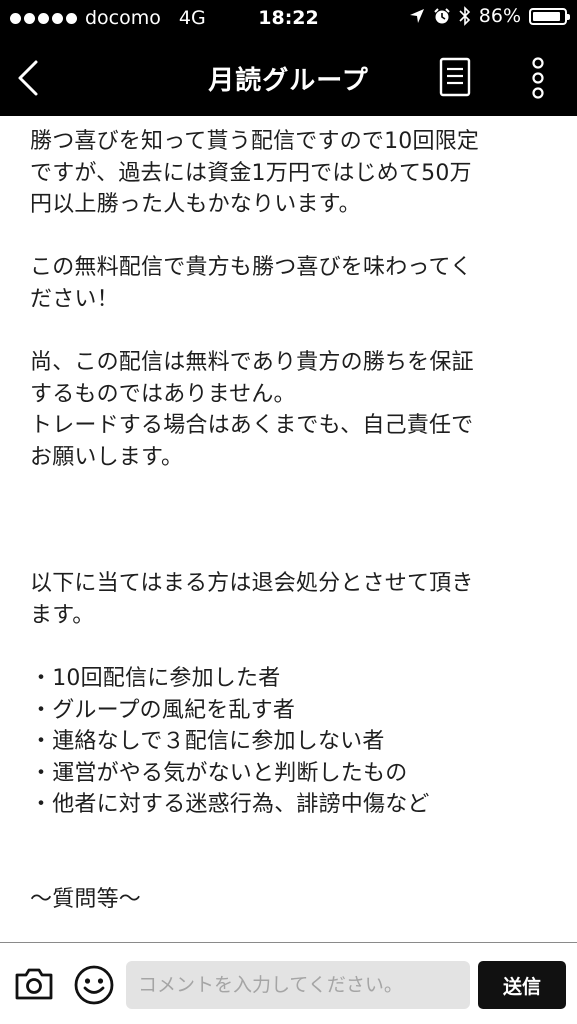 Image resolution: width=577 pixels, height=1024 pixels. Describe the element at coordinates (549, 16) in the screenshot. I see `battery-icon` at that location.